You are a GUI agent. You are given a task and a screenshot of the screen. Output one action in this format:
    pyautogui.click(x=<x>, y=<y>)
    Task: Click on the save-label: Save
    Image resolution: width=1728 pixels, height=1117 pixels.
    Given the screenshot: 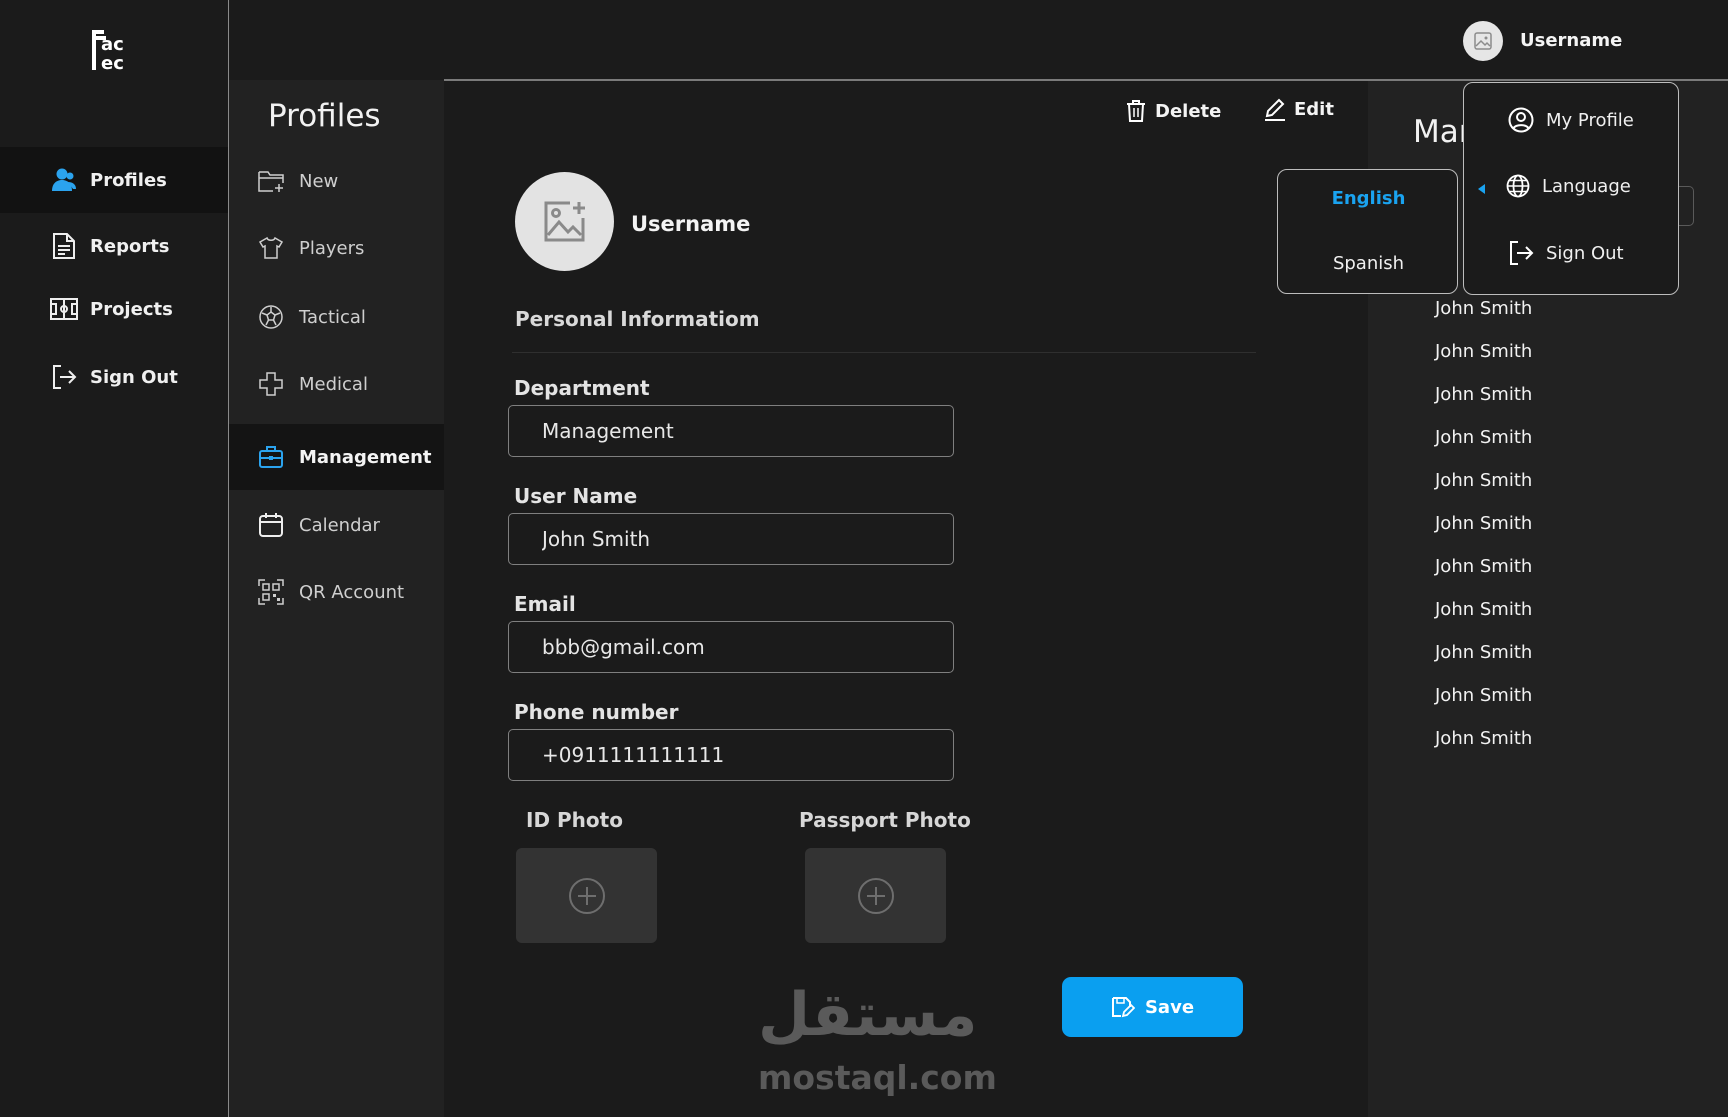 What is the action you would take?
    pyautogui.click(x=1169, y=1007)
    